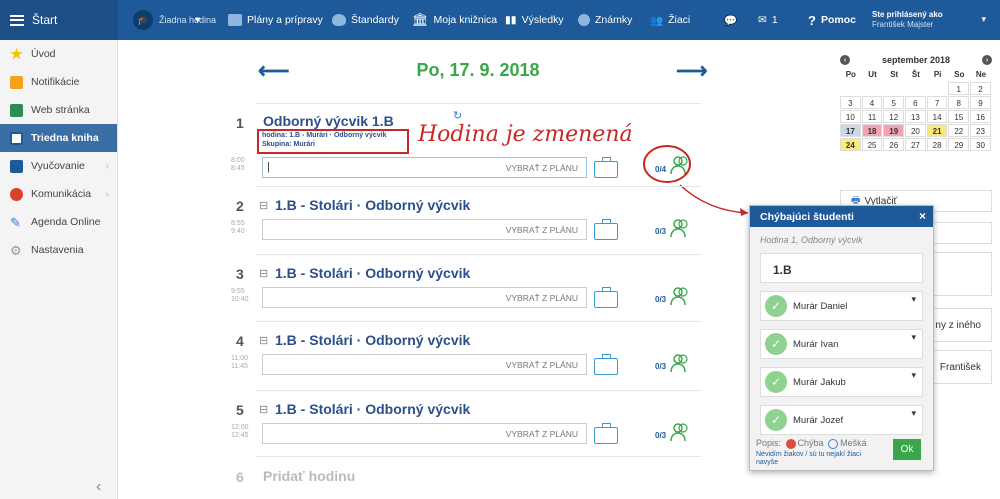  Describe the element at coordinates (454, 20) in the screenshot. I see `nav-library: 🏛 Moja knižnica` at that location.